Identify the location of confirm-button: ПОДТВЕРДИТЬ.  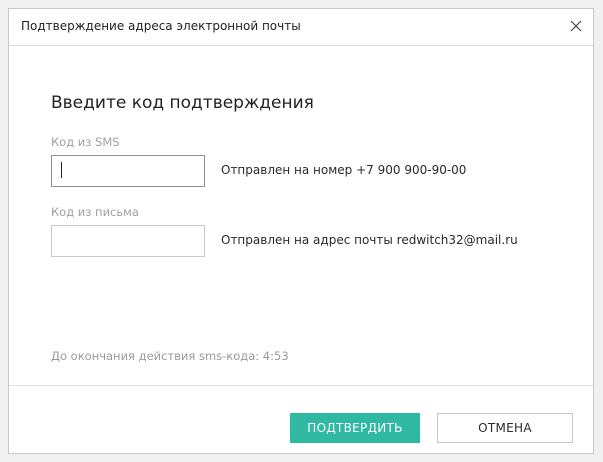
(355, 428).